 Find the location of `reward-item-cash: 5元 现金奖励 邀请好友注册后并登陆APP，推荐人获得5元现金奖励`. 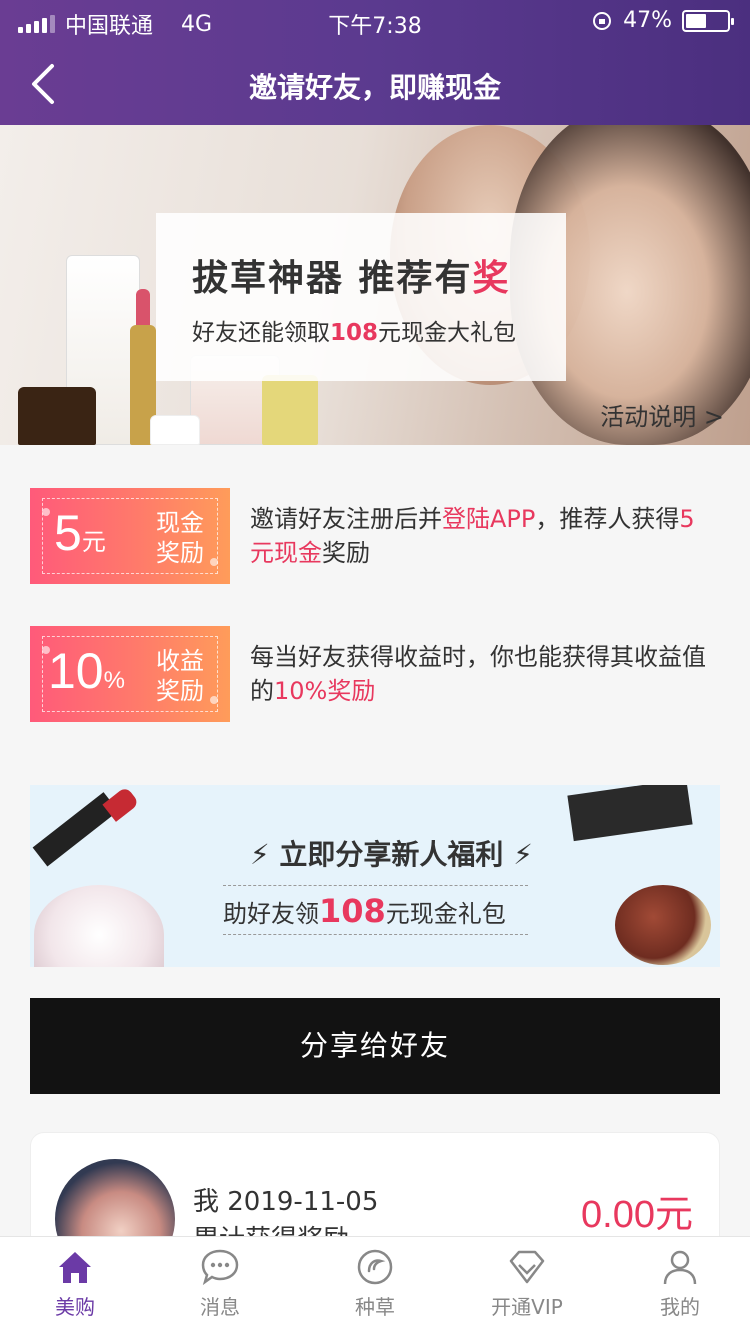

reward-item-cash: 5元 现金奖励 邀请好友注册后并登陆APP，推荐人获得5元现金奖励 is located at coordinates (375, 538).